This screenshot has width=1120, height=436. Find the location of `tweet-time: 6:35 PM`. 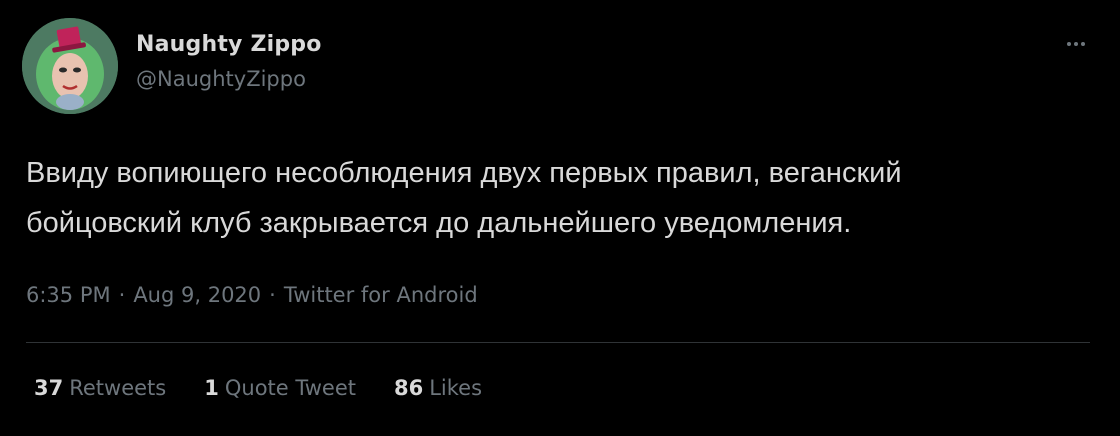

tweet-time: 6:35 PM is located at coordinates (68, 295).